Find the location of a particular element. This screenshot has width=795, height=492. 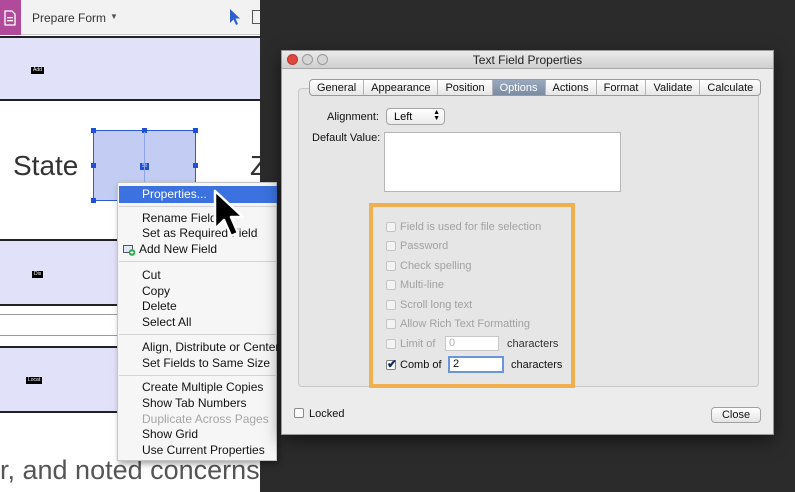

zip-label: Z is located at coordinates (255, 165).